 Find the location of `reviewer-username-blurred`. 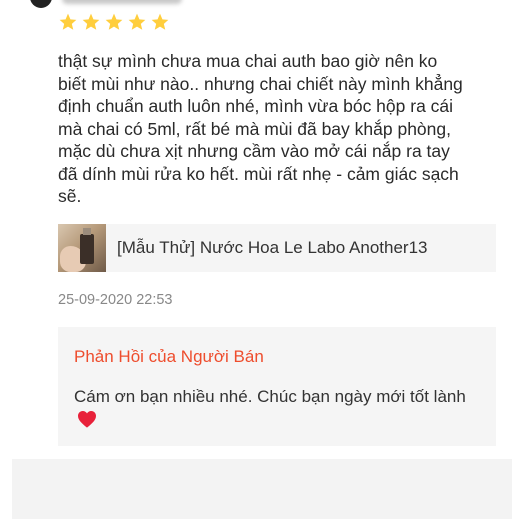

reviewer-username-blurred is located at coordinates (122, 2).